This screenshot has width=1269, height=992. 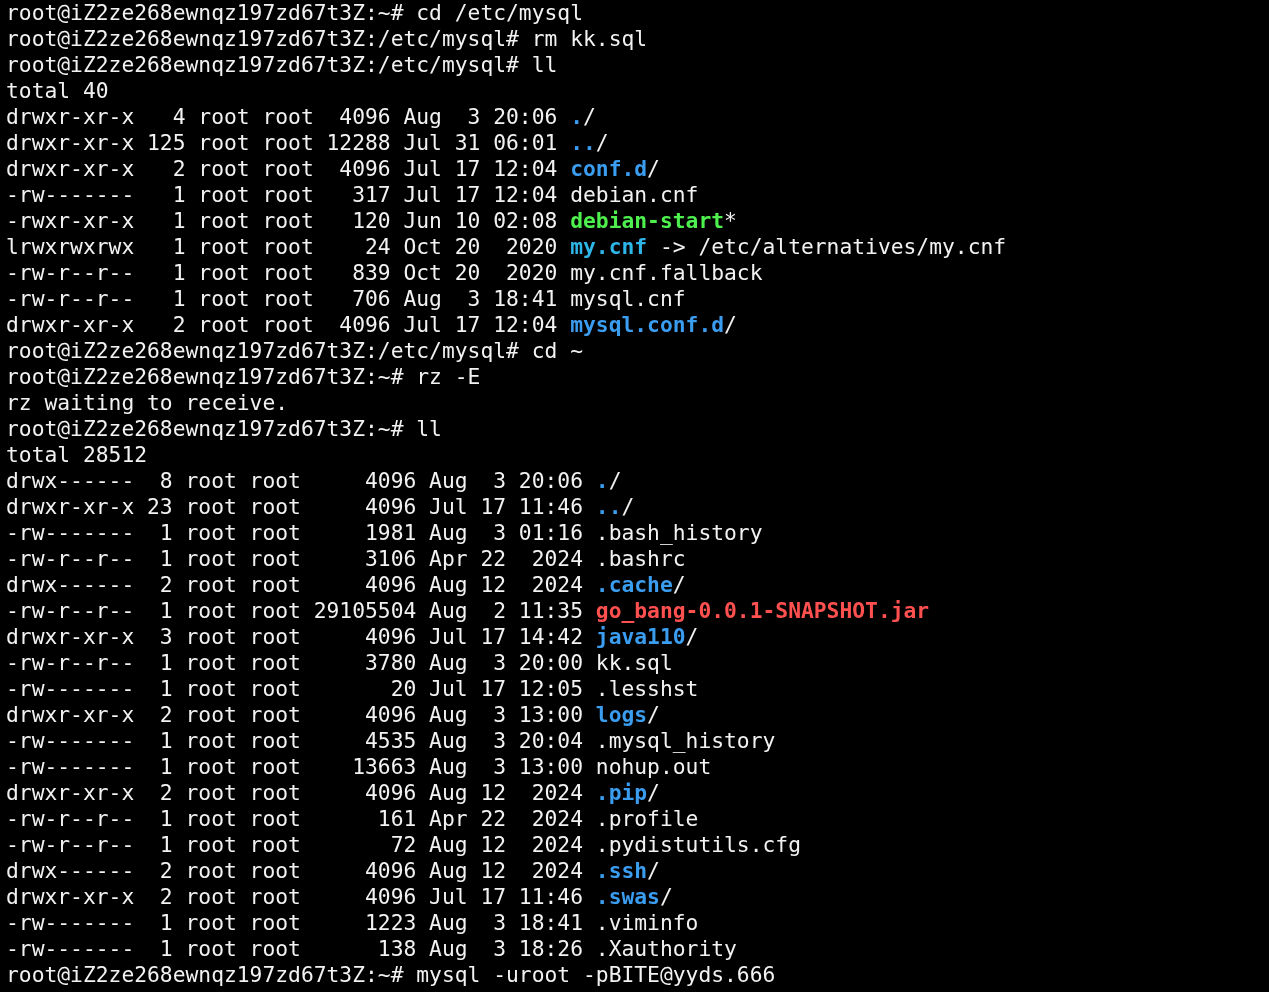 What do you see at coordinates (359, 767) in the screenshot?
I see `terminal-line: -rw------- 1 root root 13663 Aug 3 13:00 nohup.out` at bounding box center [359, 767].